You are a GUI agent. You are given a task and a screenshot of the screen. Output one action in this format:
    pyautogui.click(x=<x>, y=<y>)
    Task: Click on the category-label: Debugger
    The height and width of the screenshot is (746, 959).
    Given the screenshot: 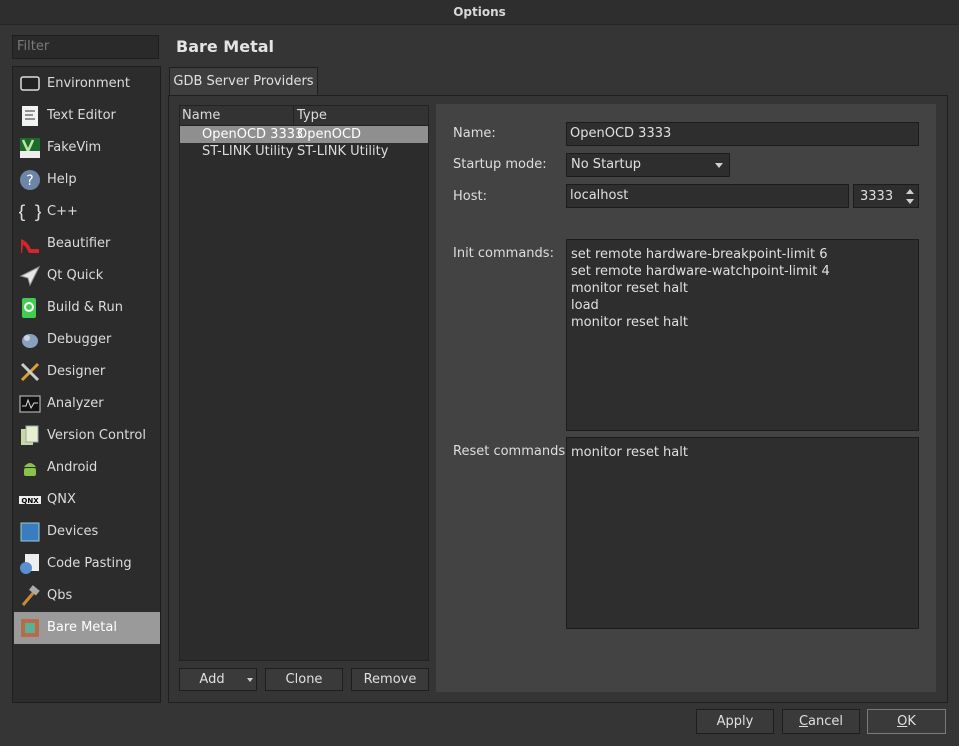 What is the action you would take?
    pyautogui.click(x=79, y=339)
    